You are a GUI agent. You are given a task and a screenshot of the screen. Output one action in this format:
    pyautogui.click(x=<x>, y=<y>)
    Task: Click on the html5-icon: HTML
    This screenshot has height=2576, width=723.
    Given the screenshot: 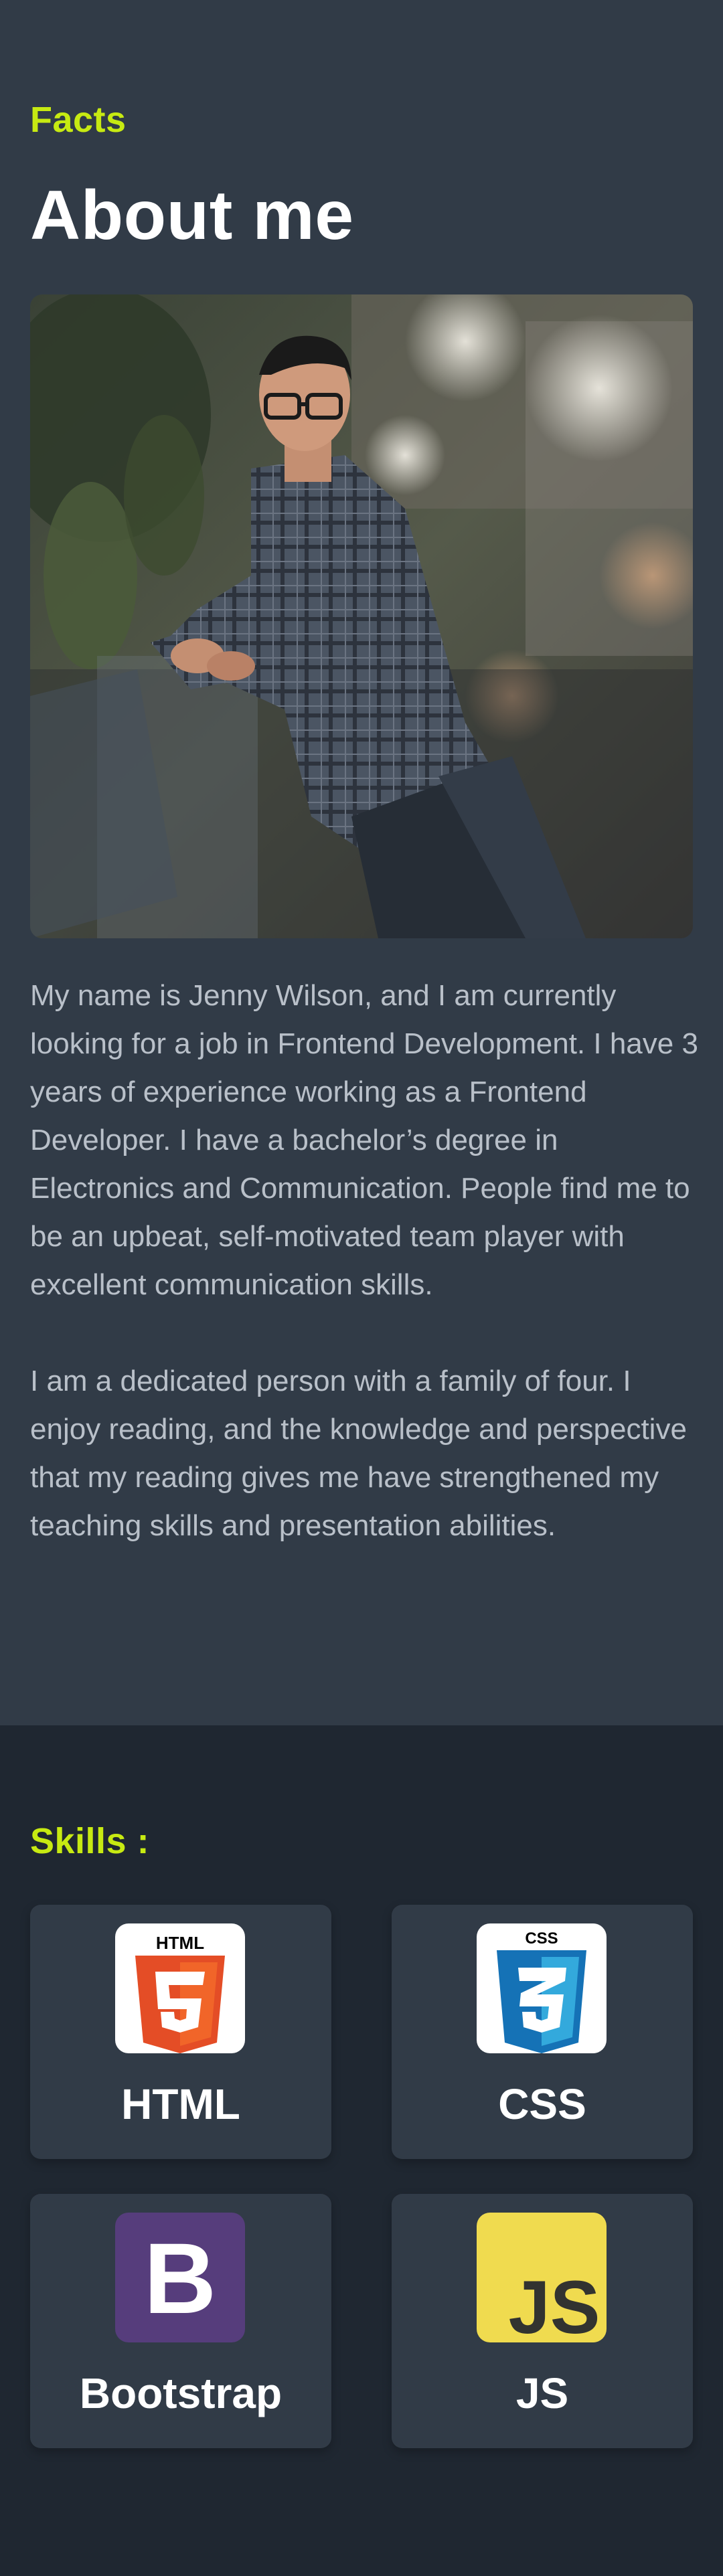 What is the action you would take?
    pyautogui.click(x=180, y=1988)
    